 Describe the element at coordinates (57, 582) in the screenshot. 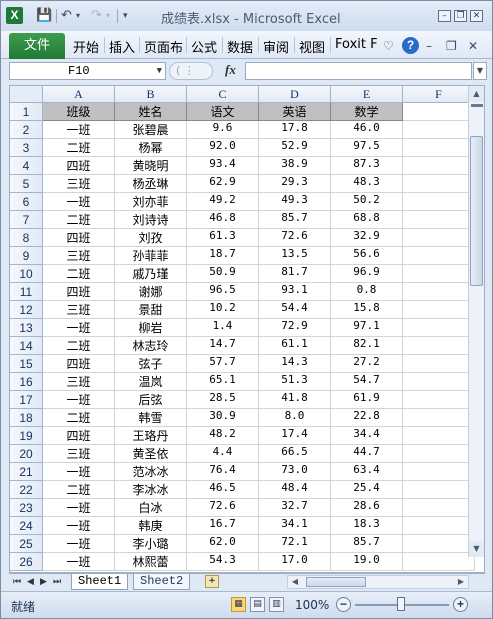

I see `last-sheet-icon: ⏭` at that location.